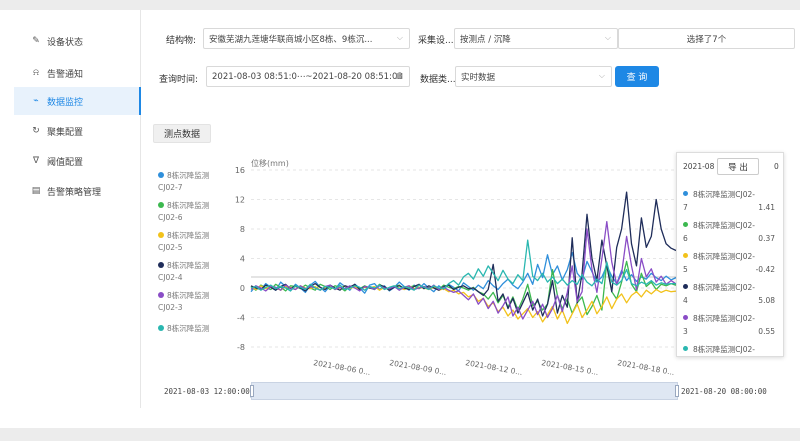  I want to click on y-tick-label: 12, so click(240, 200).